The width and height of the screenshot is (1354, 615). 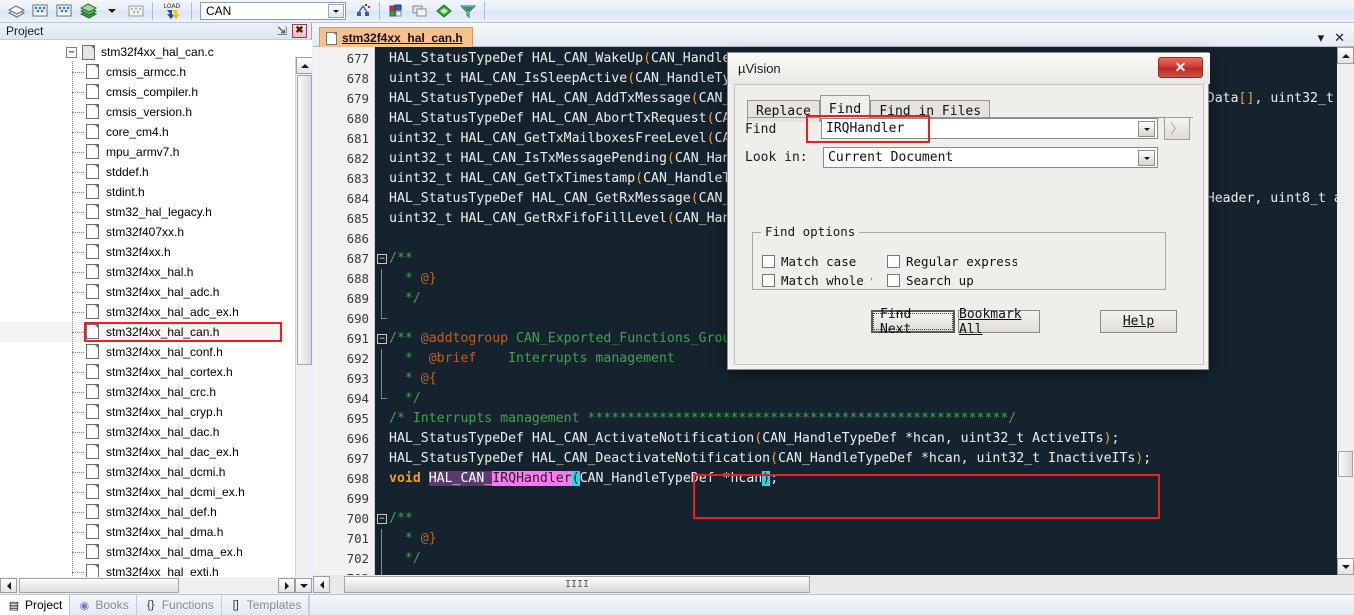 I want to click on find-input-dropdown-icon, so click(x=1146, y=129).